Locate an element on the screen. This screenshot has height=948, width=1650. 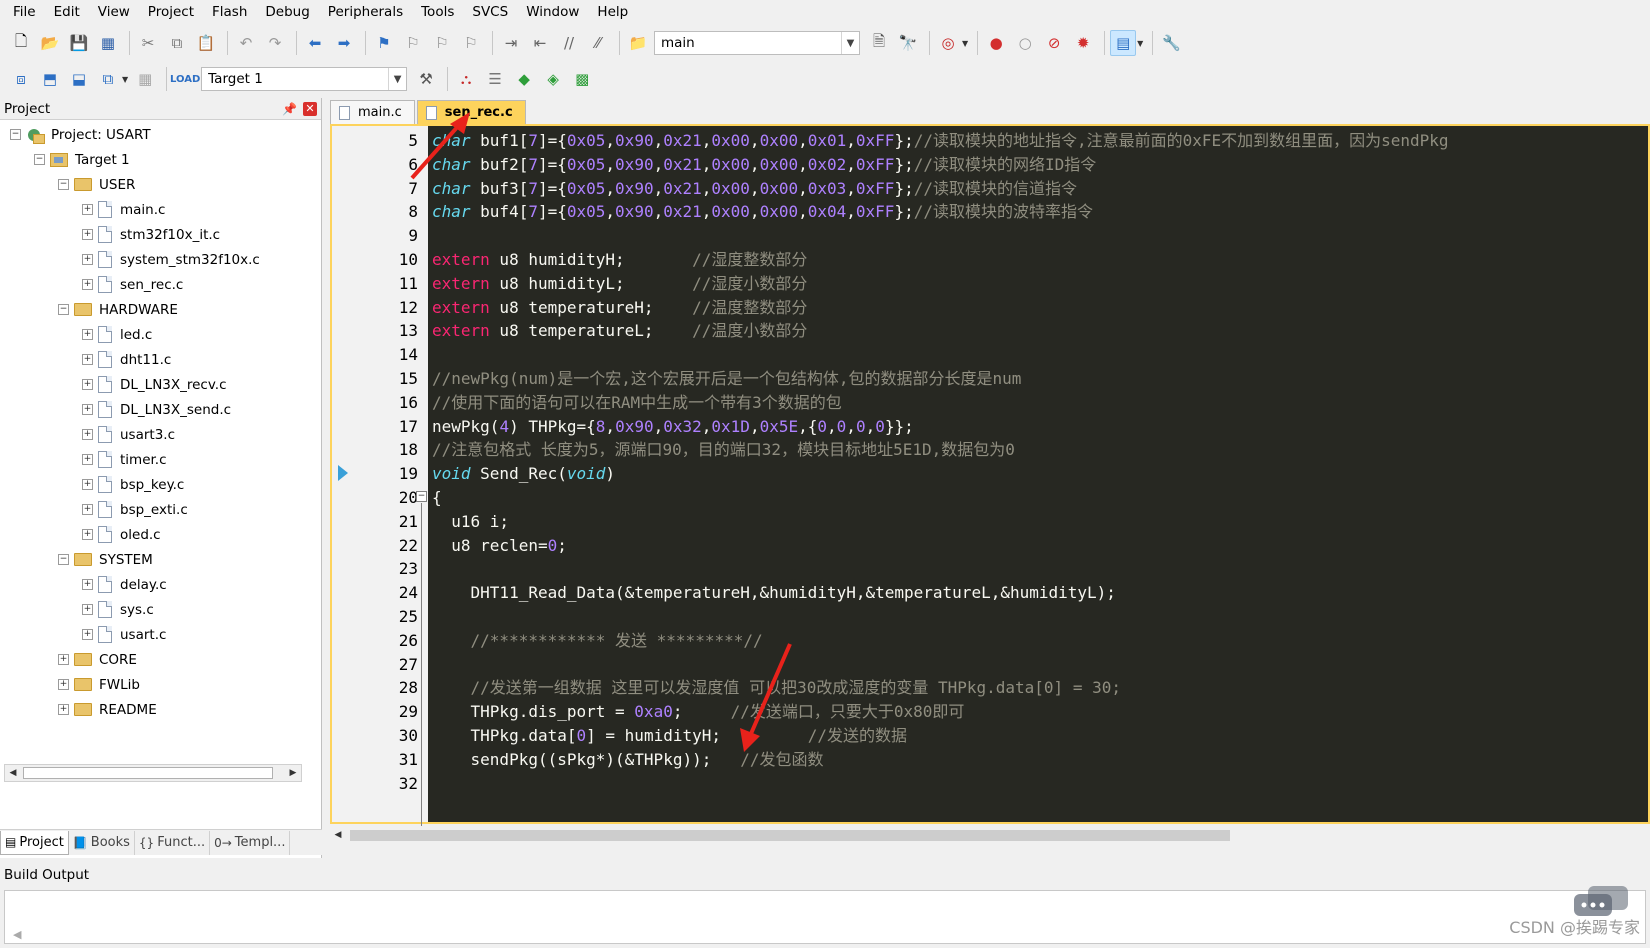
new-file-icon: 🗋 is located at coordinates (21, 43).